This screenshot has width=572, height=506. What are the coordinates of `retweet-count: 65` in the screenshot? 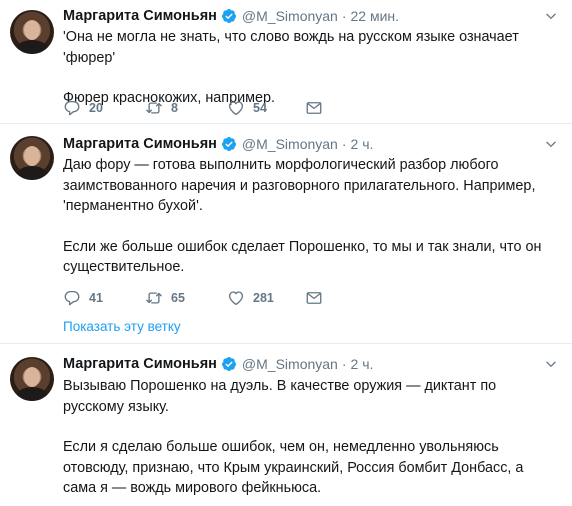 It's located at (178, 298).